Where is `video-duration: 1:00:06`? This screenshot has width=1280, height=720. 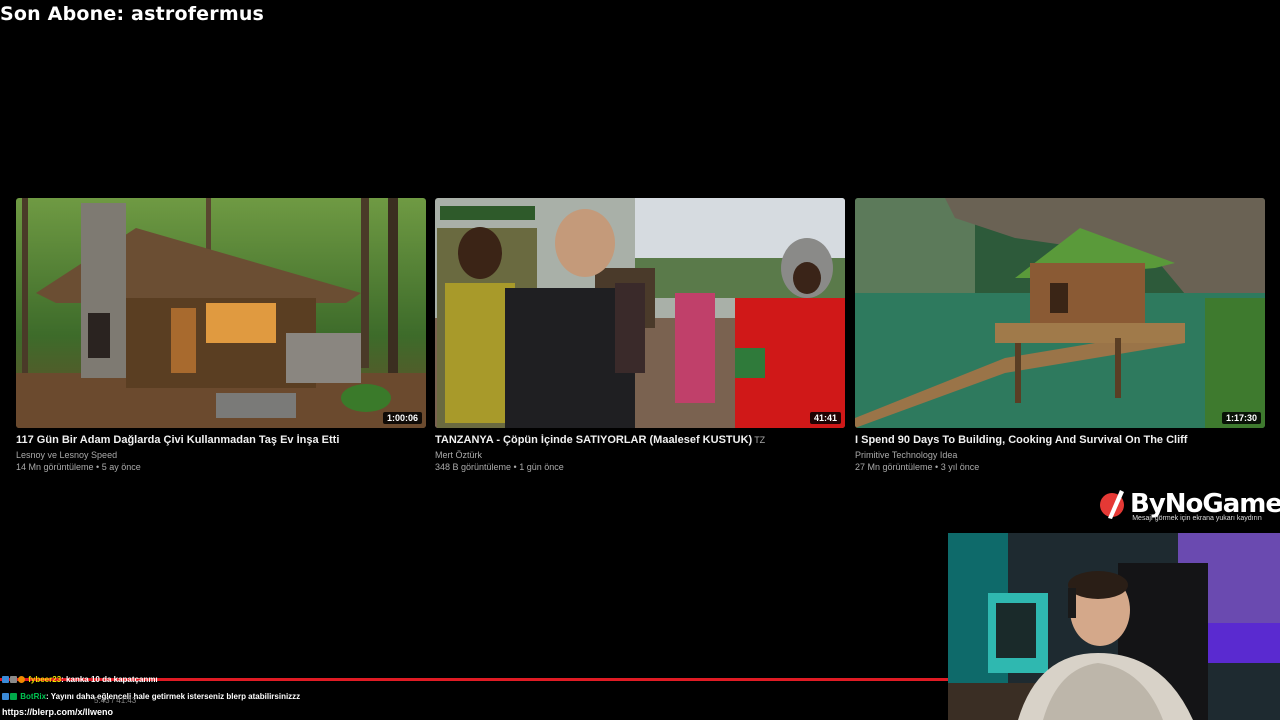
video-duration: 1:00:06 is located at coordinates (402, 418).